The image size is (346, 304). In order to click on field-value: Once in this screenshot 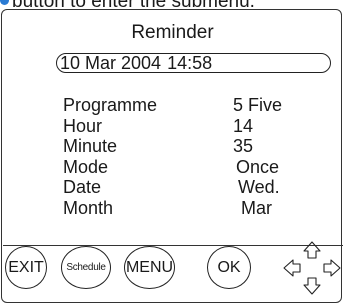, I will do `click(258, 166)`.